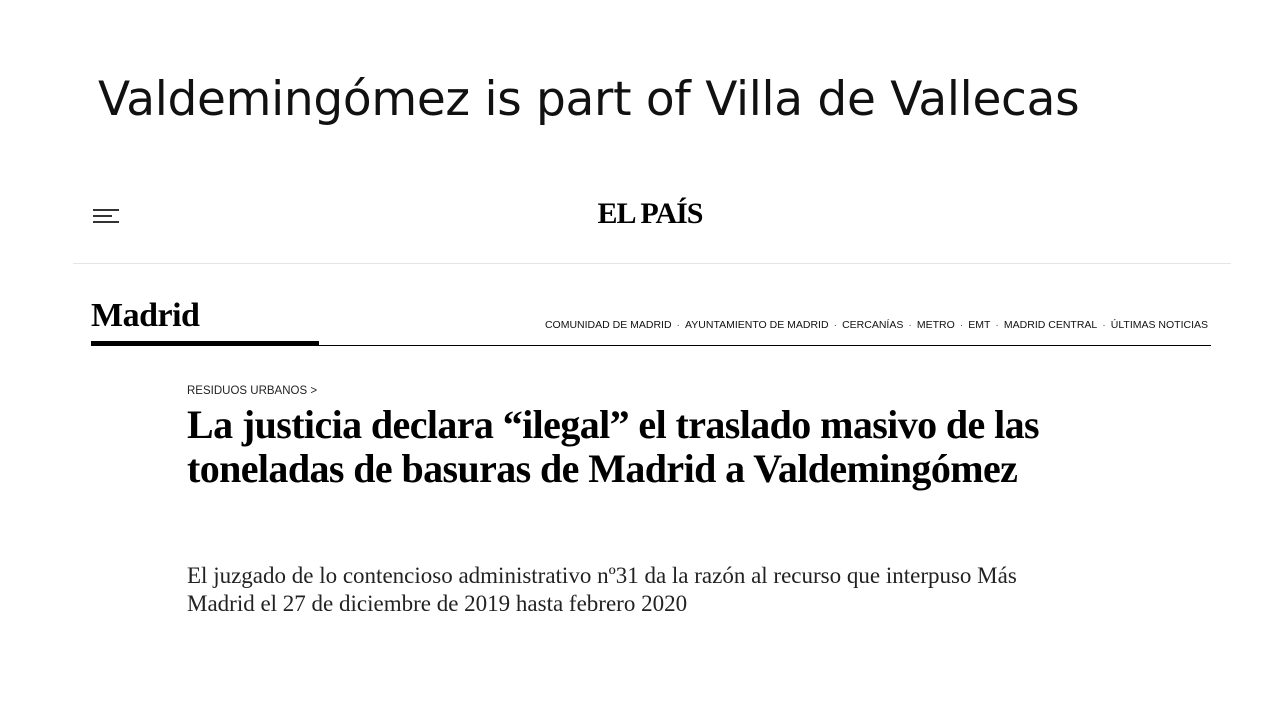 This screenshot has height=720, width=1280. I want to click on el-pais-logo: EL PAÍS, so click(640, 214).